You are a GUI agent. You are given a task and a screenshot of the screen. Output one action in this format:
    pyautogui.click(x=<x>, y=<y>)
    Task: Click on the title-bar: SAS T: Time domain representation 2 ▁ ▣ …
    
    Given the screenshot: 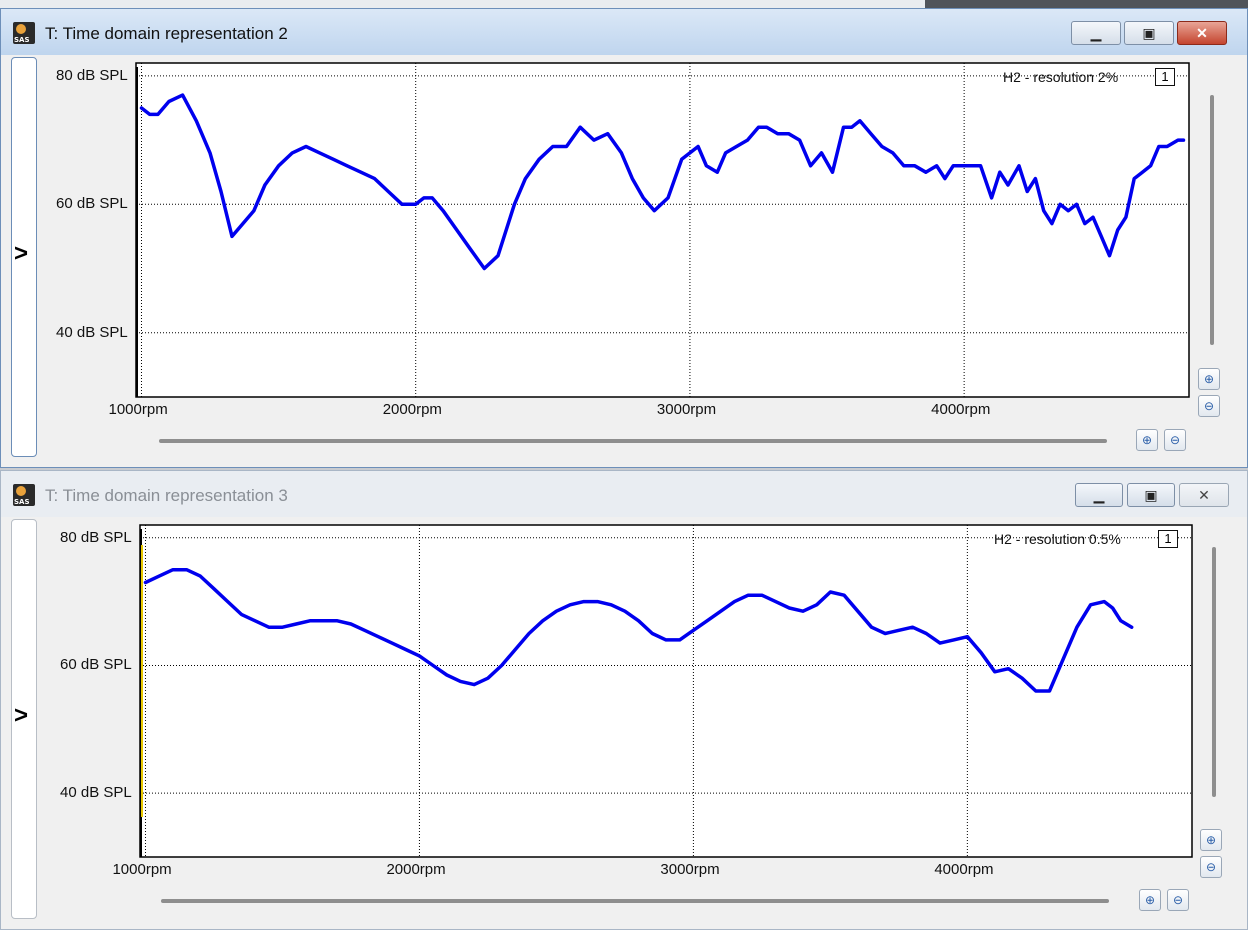 What is the action you would take?
    pyautogui.click(x=624, y=32)
    